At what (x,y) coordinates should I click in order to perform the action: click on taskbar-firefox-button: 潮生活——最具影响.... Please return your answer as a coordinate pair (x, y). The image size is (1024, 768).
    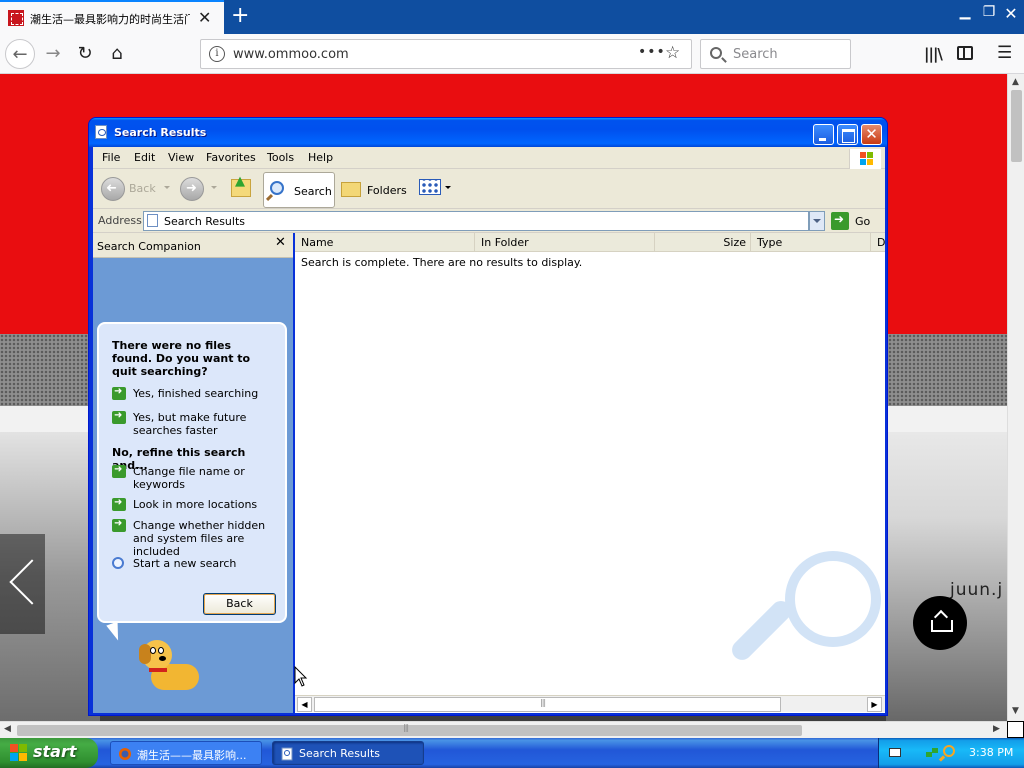
    Looking at the image, I should click on (186, 753).